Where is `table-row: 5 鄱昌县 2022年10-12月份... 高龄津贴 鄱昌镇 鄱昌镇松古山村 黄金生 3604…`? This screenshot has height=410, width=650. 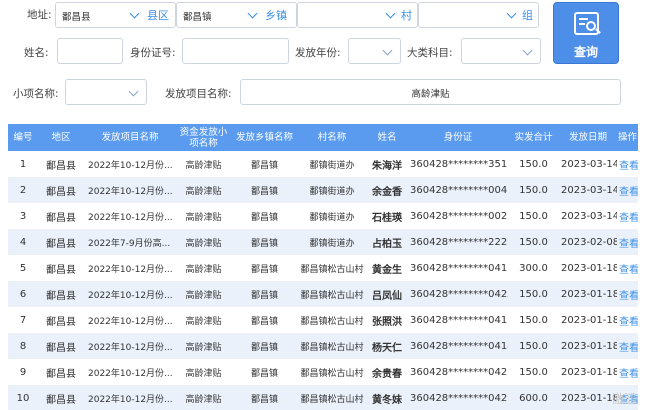
table-row: 5 鄱昌县 2022年10-12月份... 高龄津贴 鄱昌镇 鄱昌镇松古山村 黄金生 3604… is located at coordinates (323, 268).